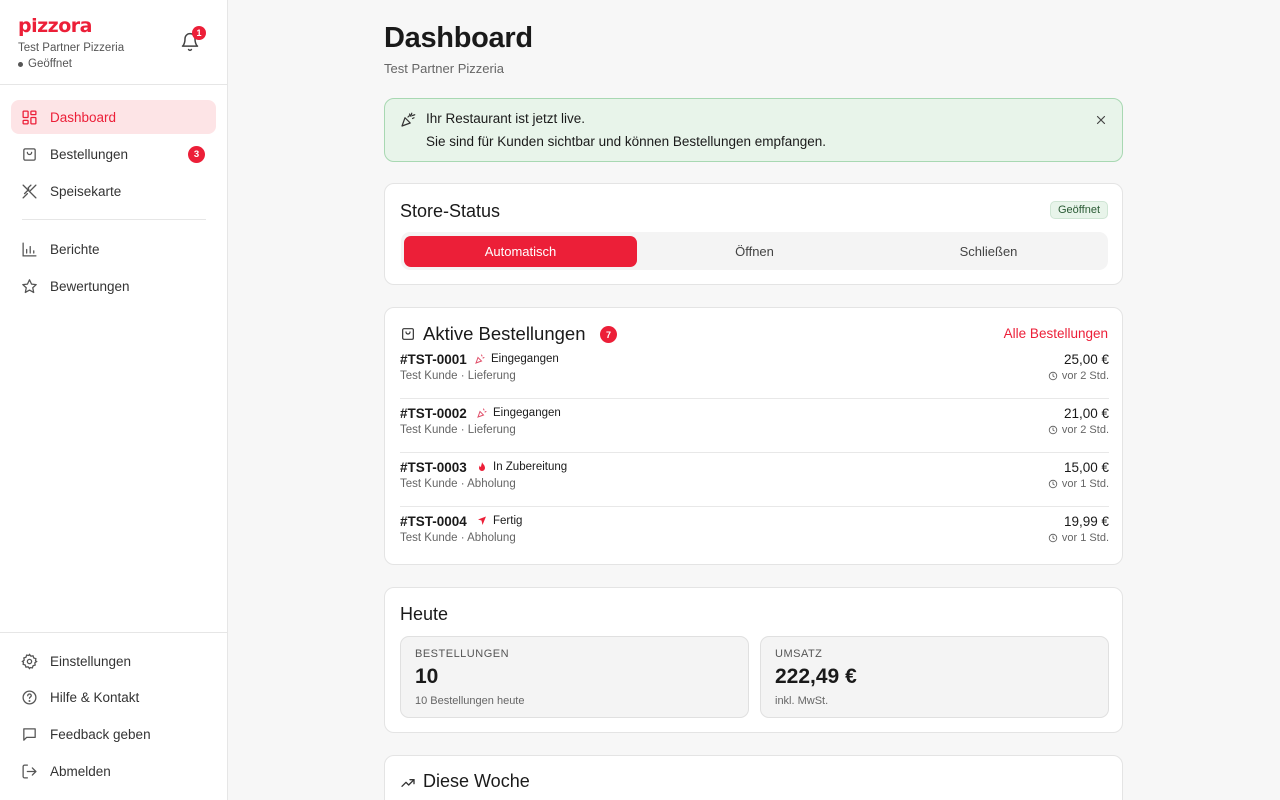 This screenshot has height=800, width=1280. Describe the element at coordinates (482, 466) in the screenshot. I see `flame-icon` at that location.